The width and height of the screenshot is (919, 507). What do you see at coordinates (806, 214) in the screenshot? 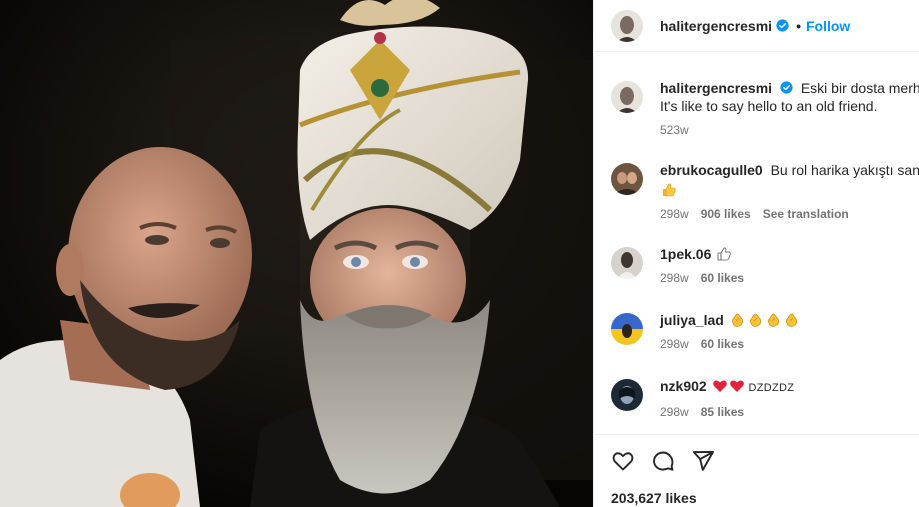
I see `see-translation-link: See translation` at bounding box center [806, 214].